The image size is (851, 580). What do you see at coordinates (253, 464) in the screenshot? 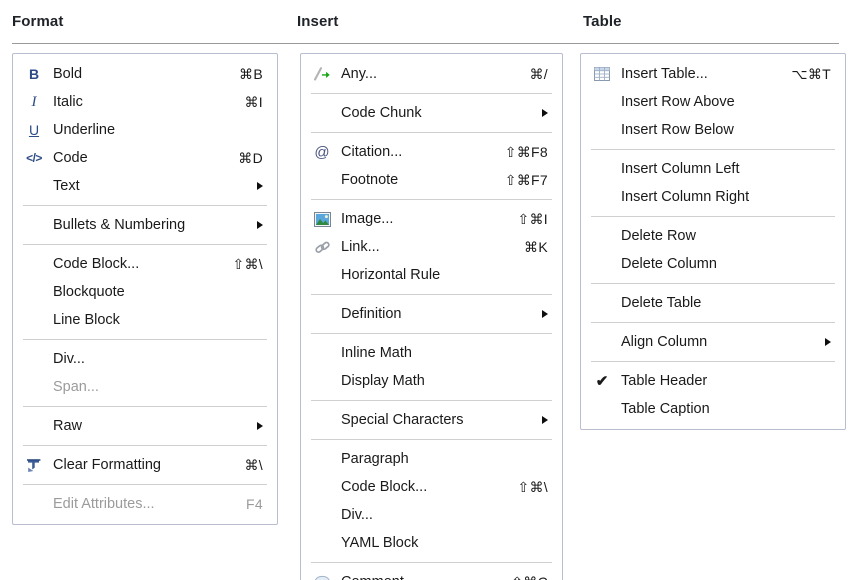
I see `menu-item-shortcut: ⌘\` at bounding box center [253, 464].